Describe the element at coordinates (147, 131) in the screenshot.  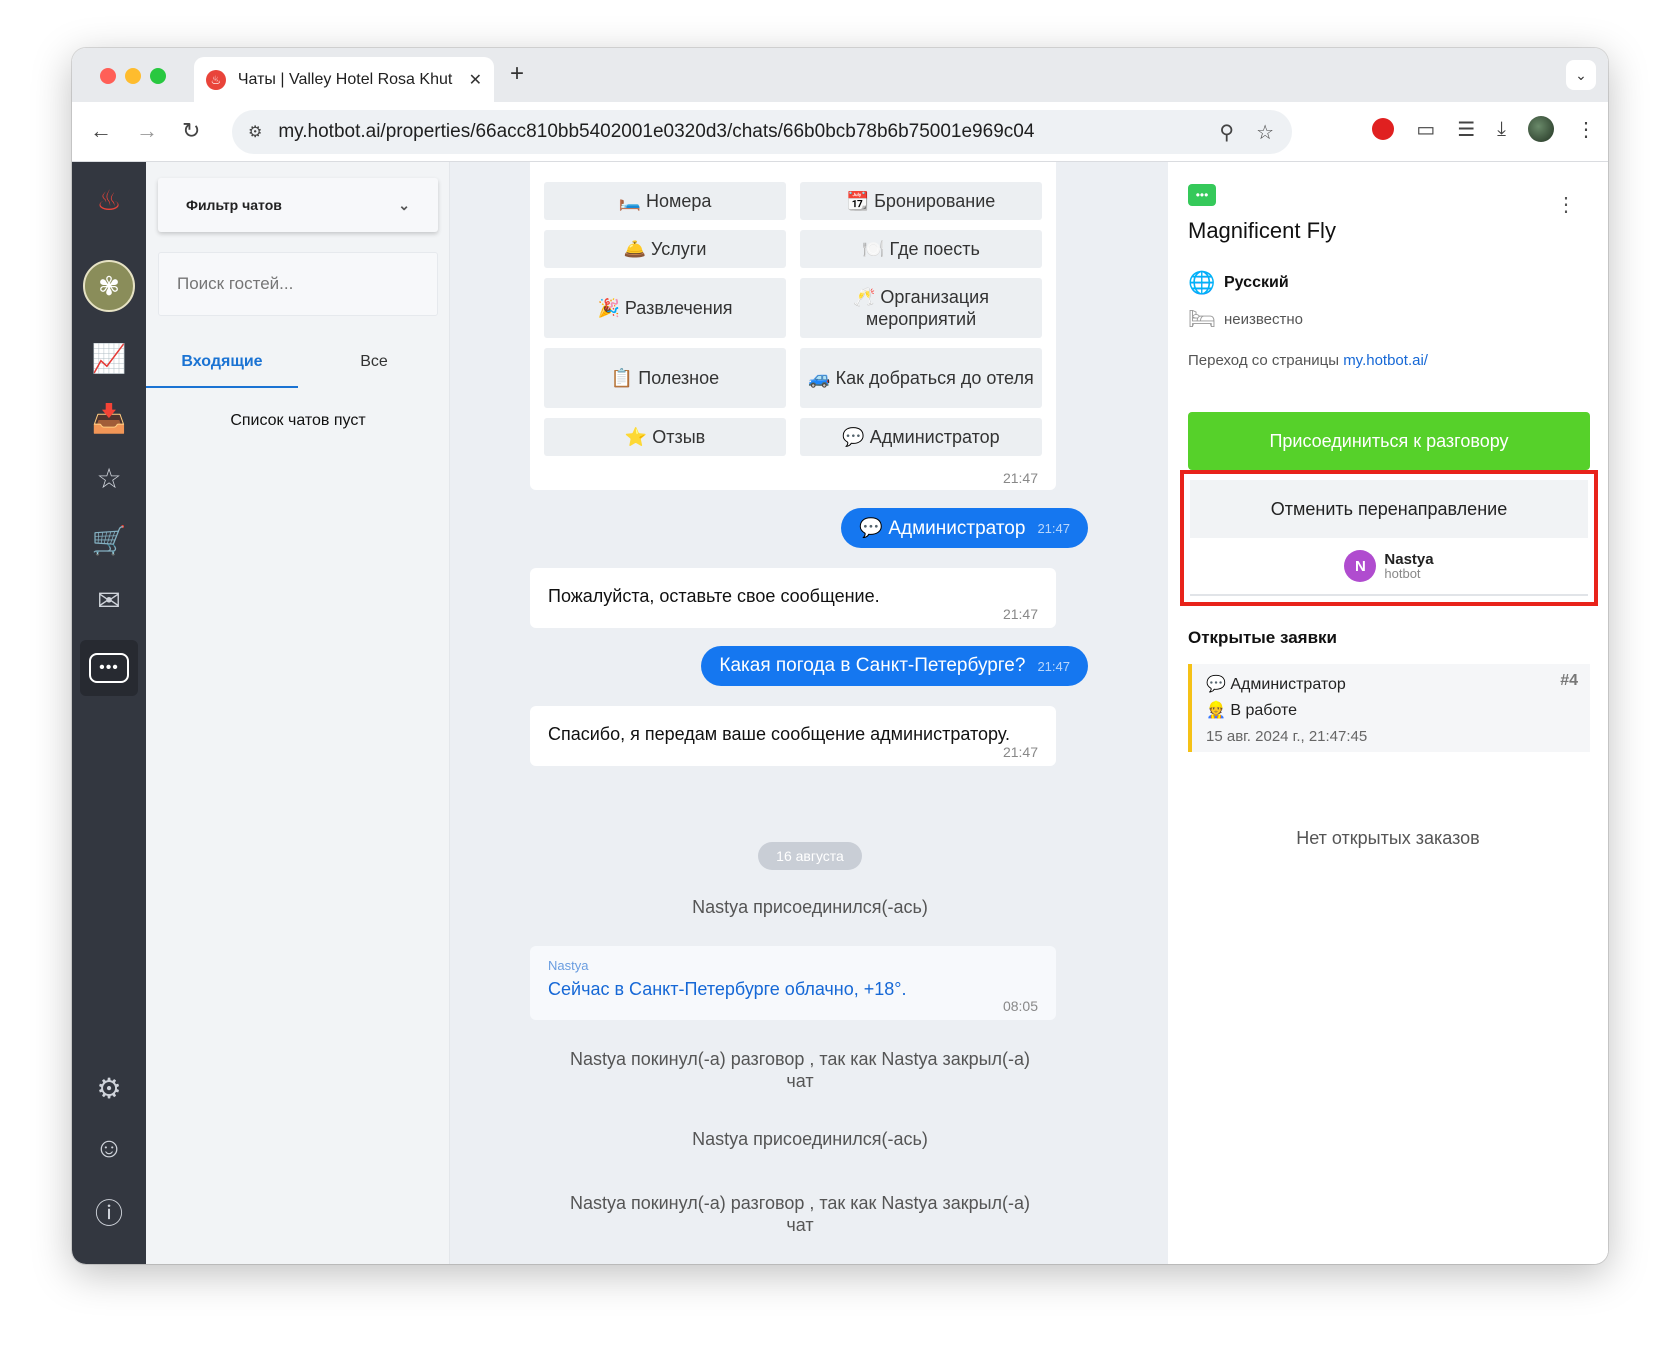
I see `forward-arrow-icon: →` at that location.